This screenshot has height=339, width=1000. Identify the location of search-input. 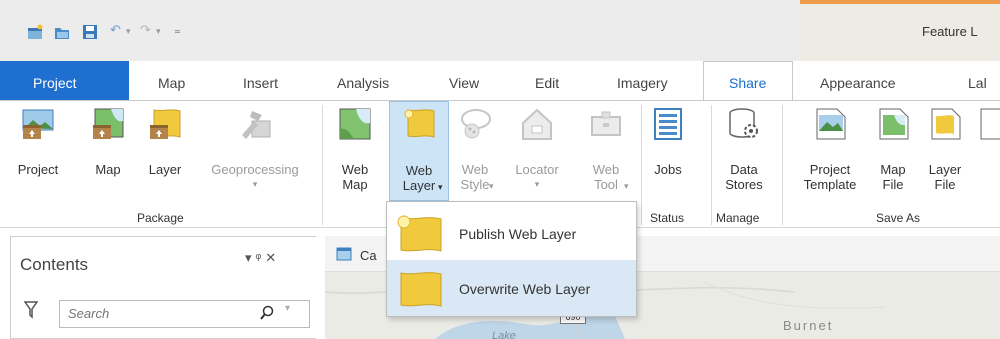
(153, 313).